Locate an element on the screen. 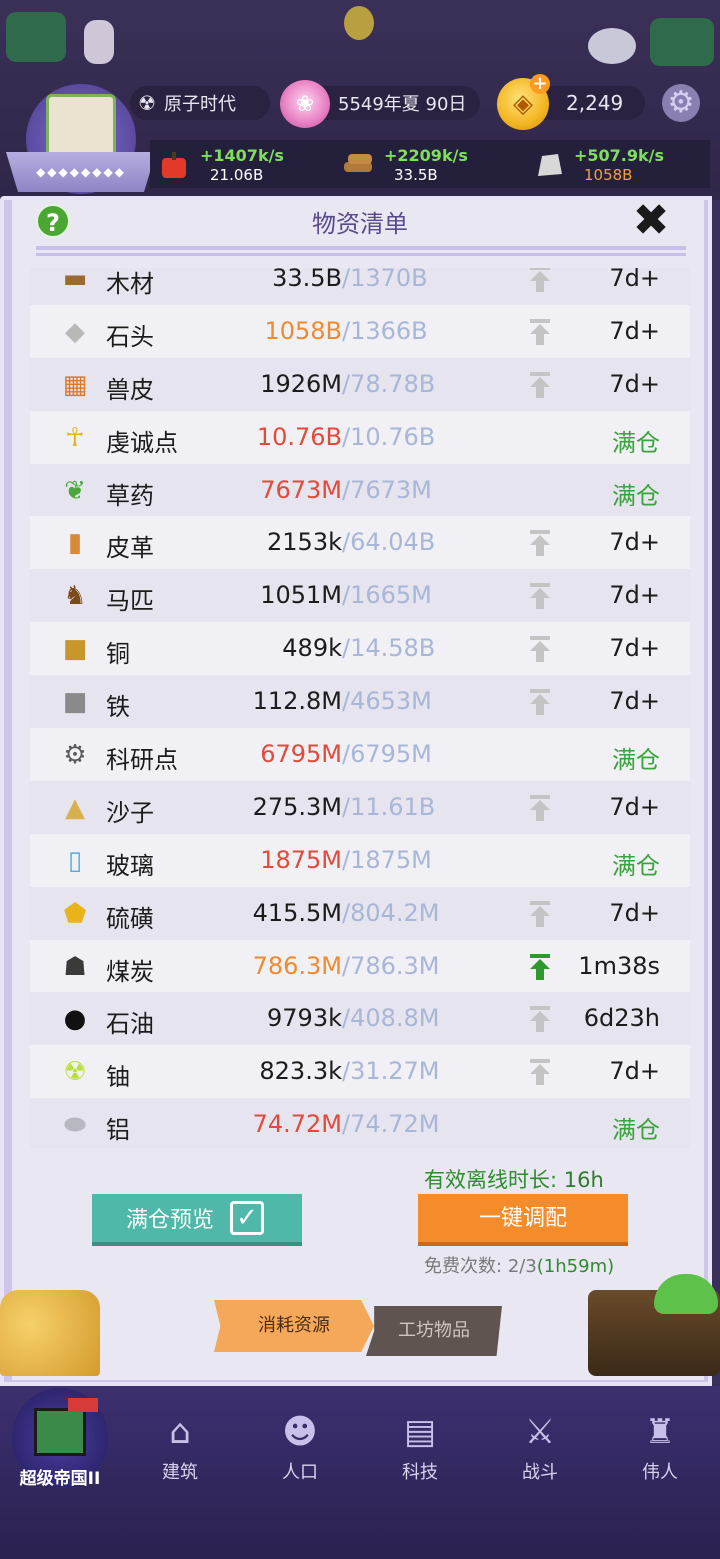 The width and height of the screenshot is (720, 1559). resource-row: ⚙ 科研点 6795M/6795M 满仓 is located at coordinates (360, 754).